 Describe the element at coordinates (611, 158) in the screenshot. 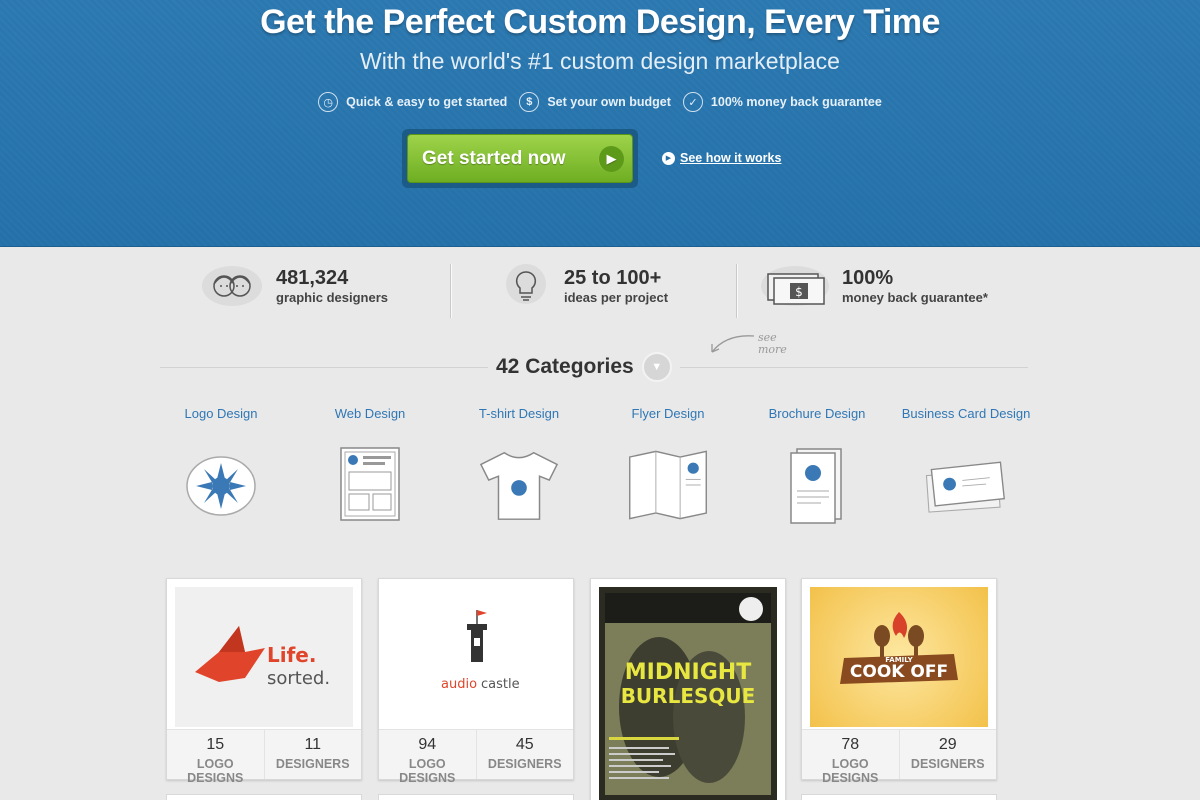

I see `arrow-right-icon: ▶` at that location.